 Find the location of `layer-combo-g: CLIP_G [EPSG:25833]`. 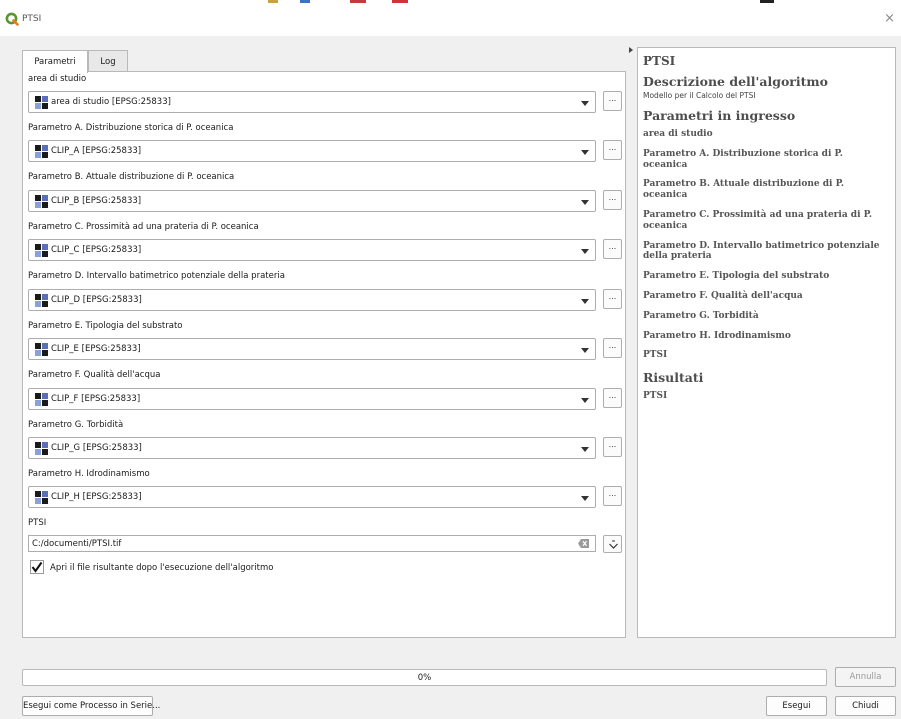

layer-combo-g: CLIP_G [EPSG:25833] is located at coordinates (312, 448).